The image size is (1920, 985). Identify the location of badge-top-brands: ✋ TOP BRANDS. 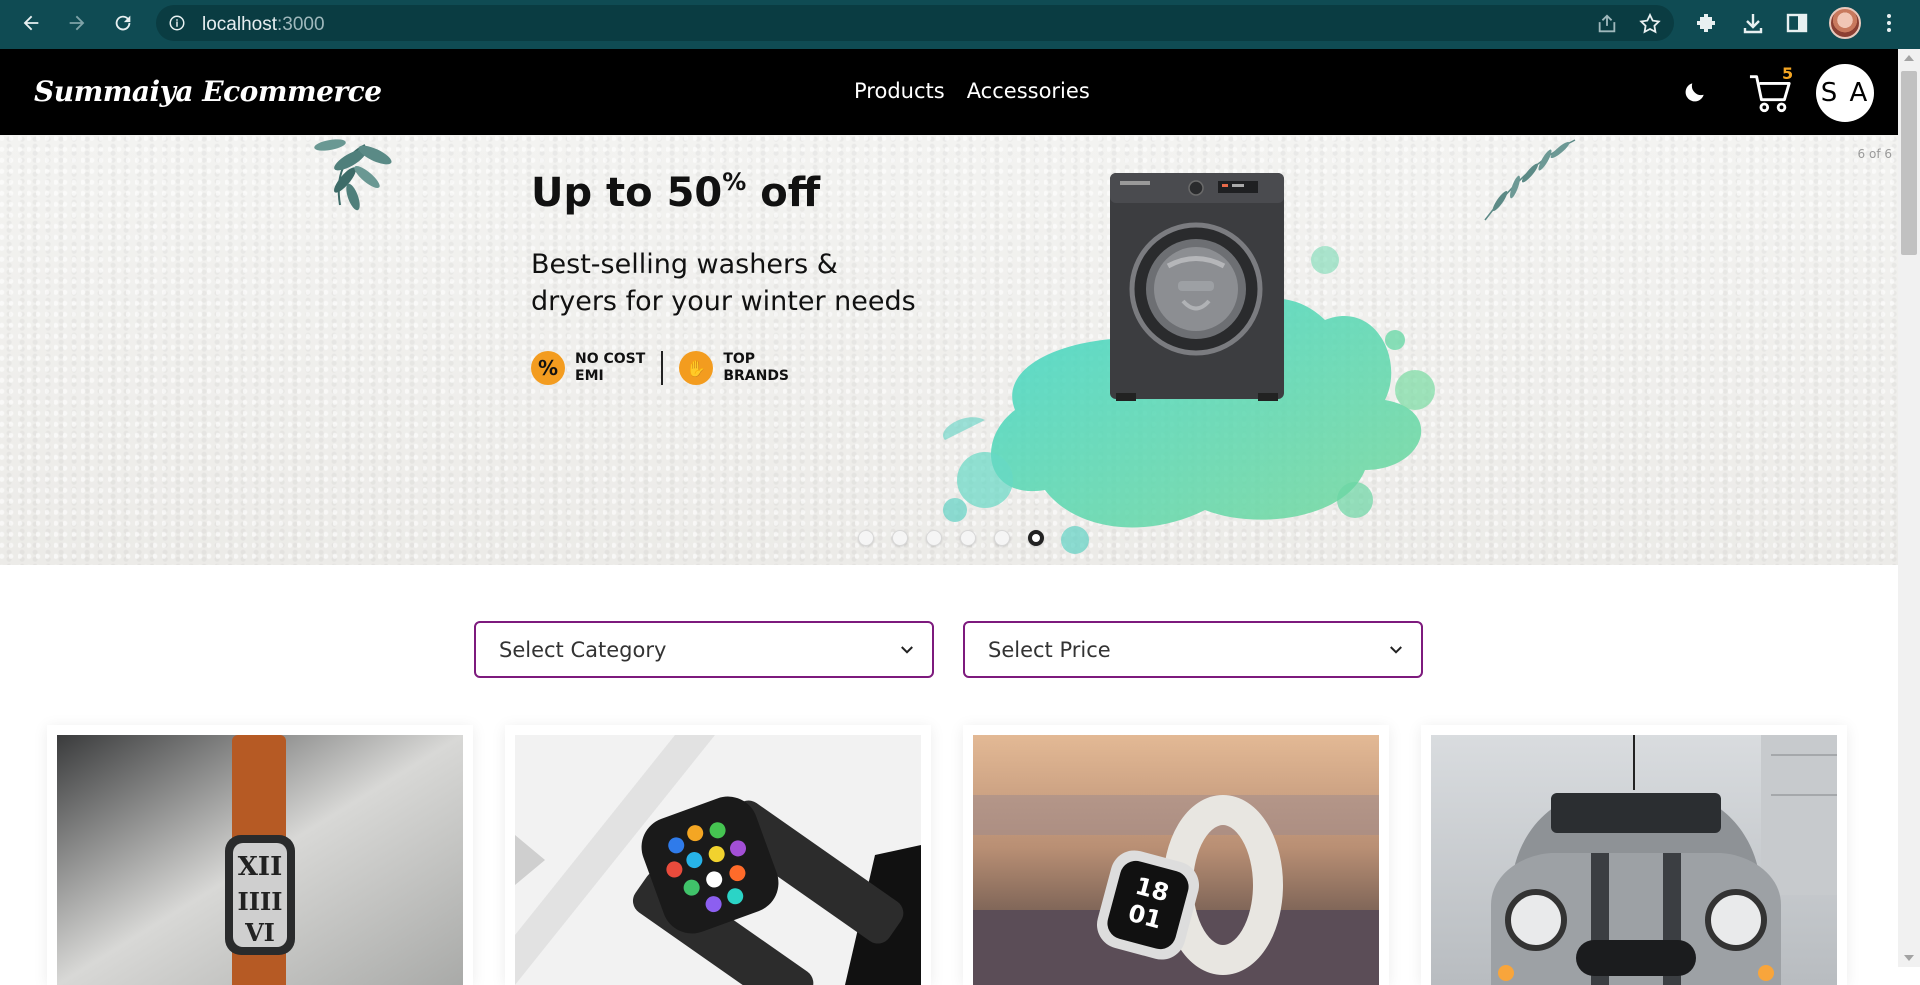
(734, 368).